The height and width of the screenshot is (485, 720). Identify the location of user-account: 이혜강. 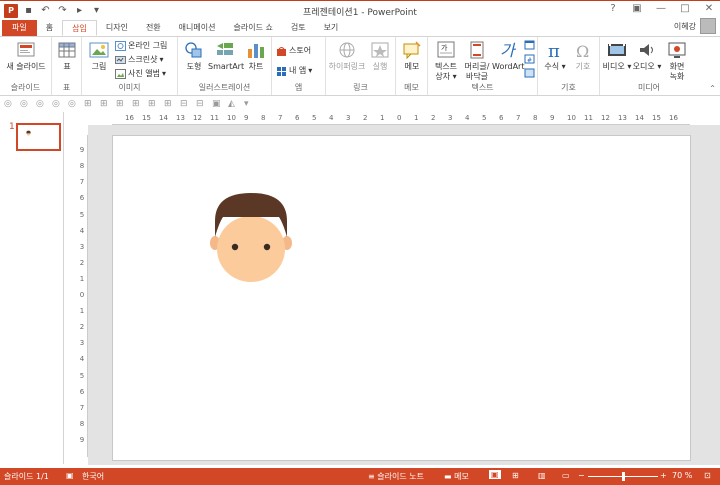
(695, 26).